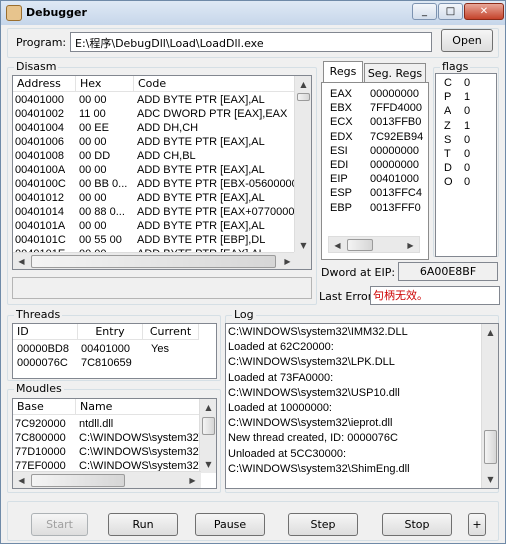  What do you see at coordinates (39, 114) in the screenshot?
I see `disasm-address: 00401002` at bounding box center [39, 114].